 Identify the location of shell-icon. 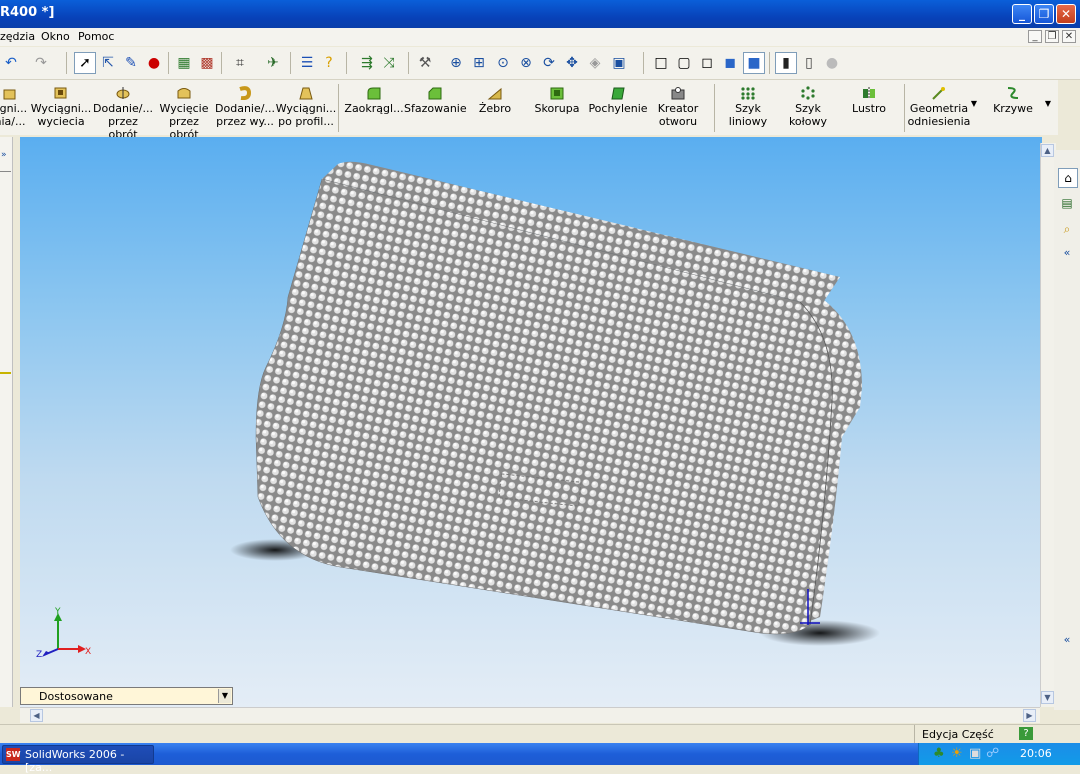
(557, 93).